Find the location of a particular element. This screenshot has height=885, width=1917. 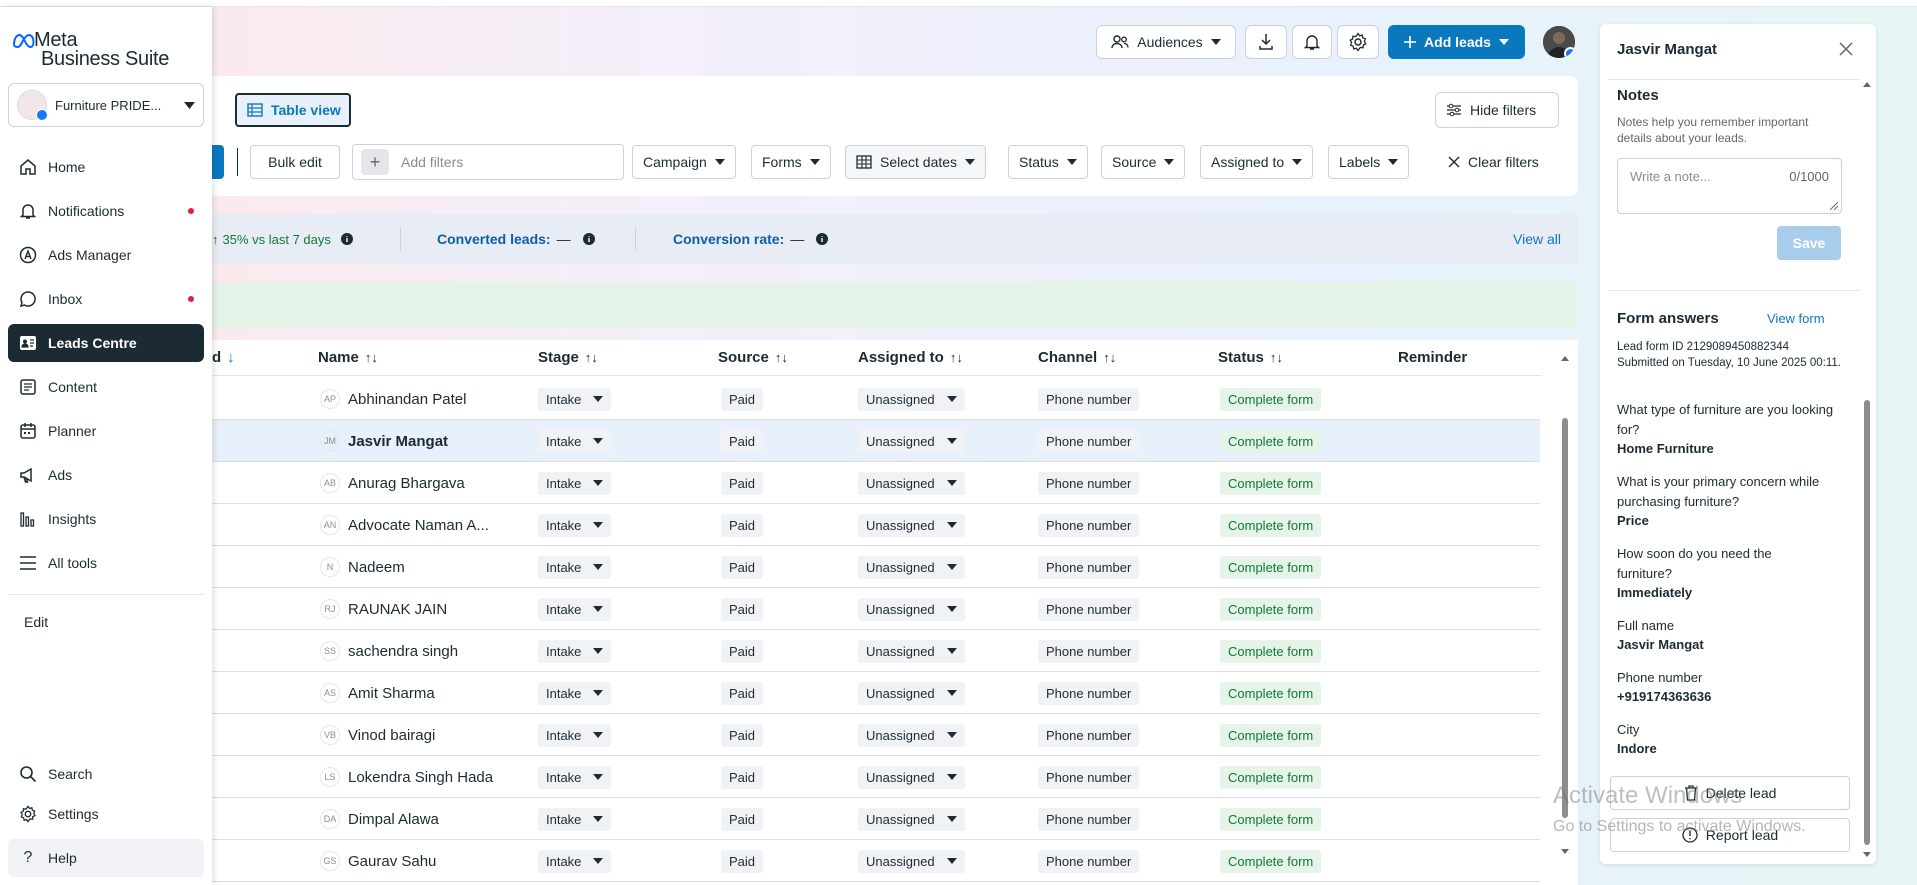

nav-content: Content is located at coordinates (106, 387).